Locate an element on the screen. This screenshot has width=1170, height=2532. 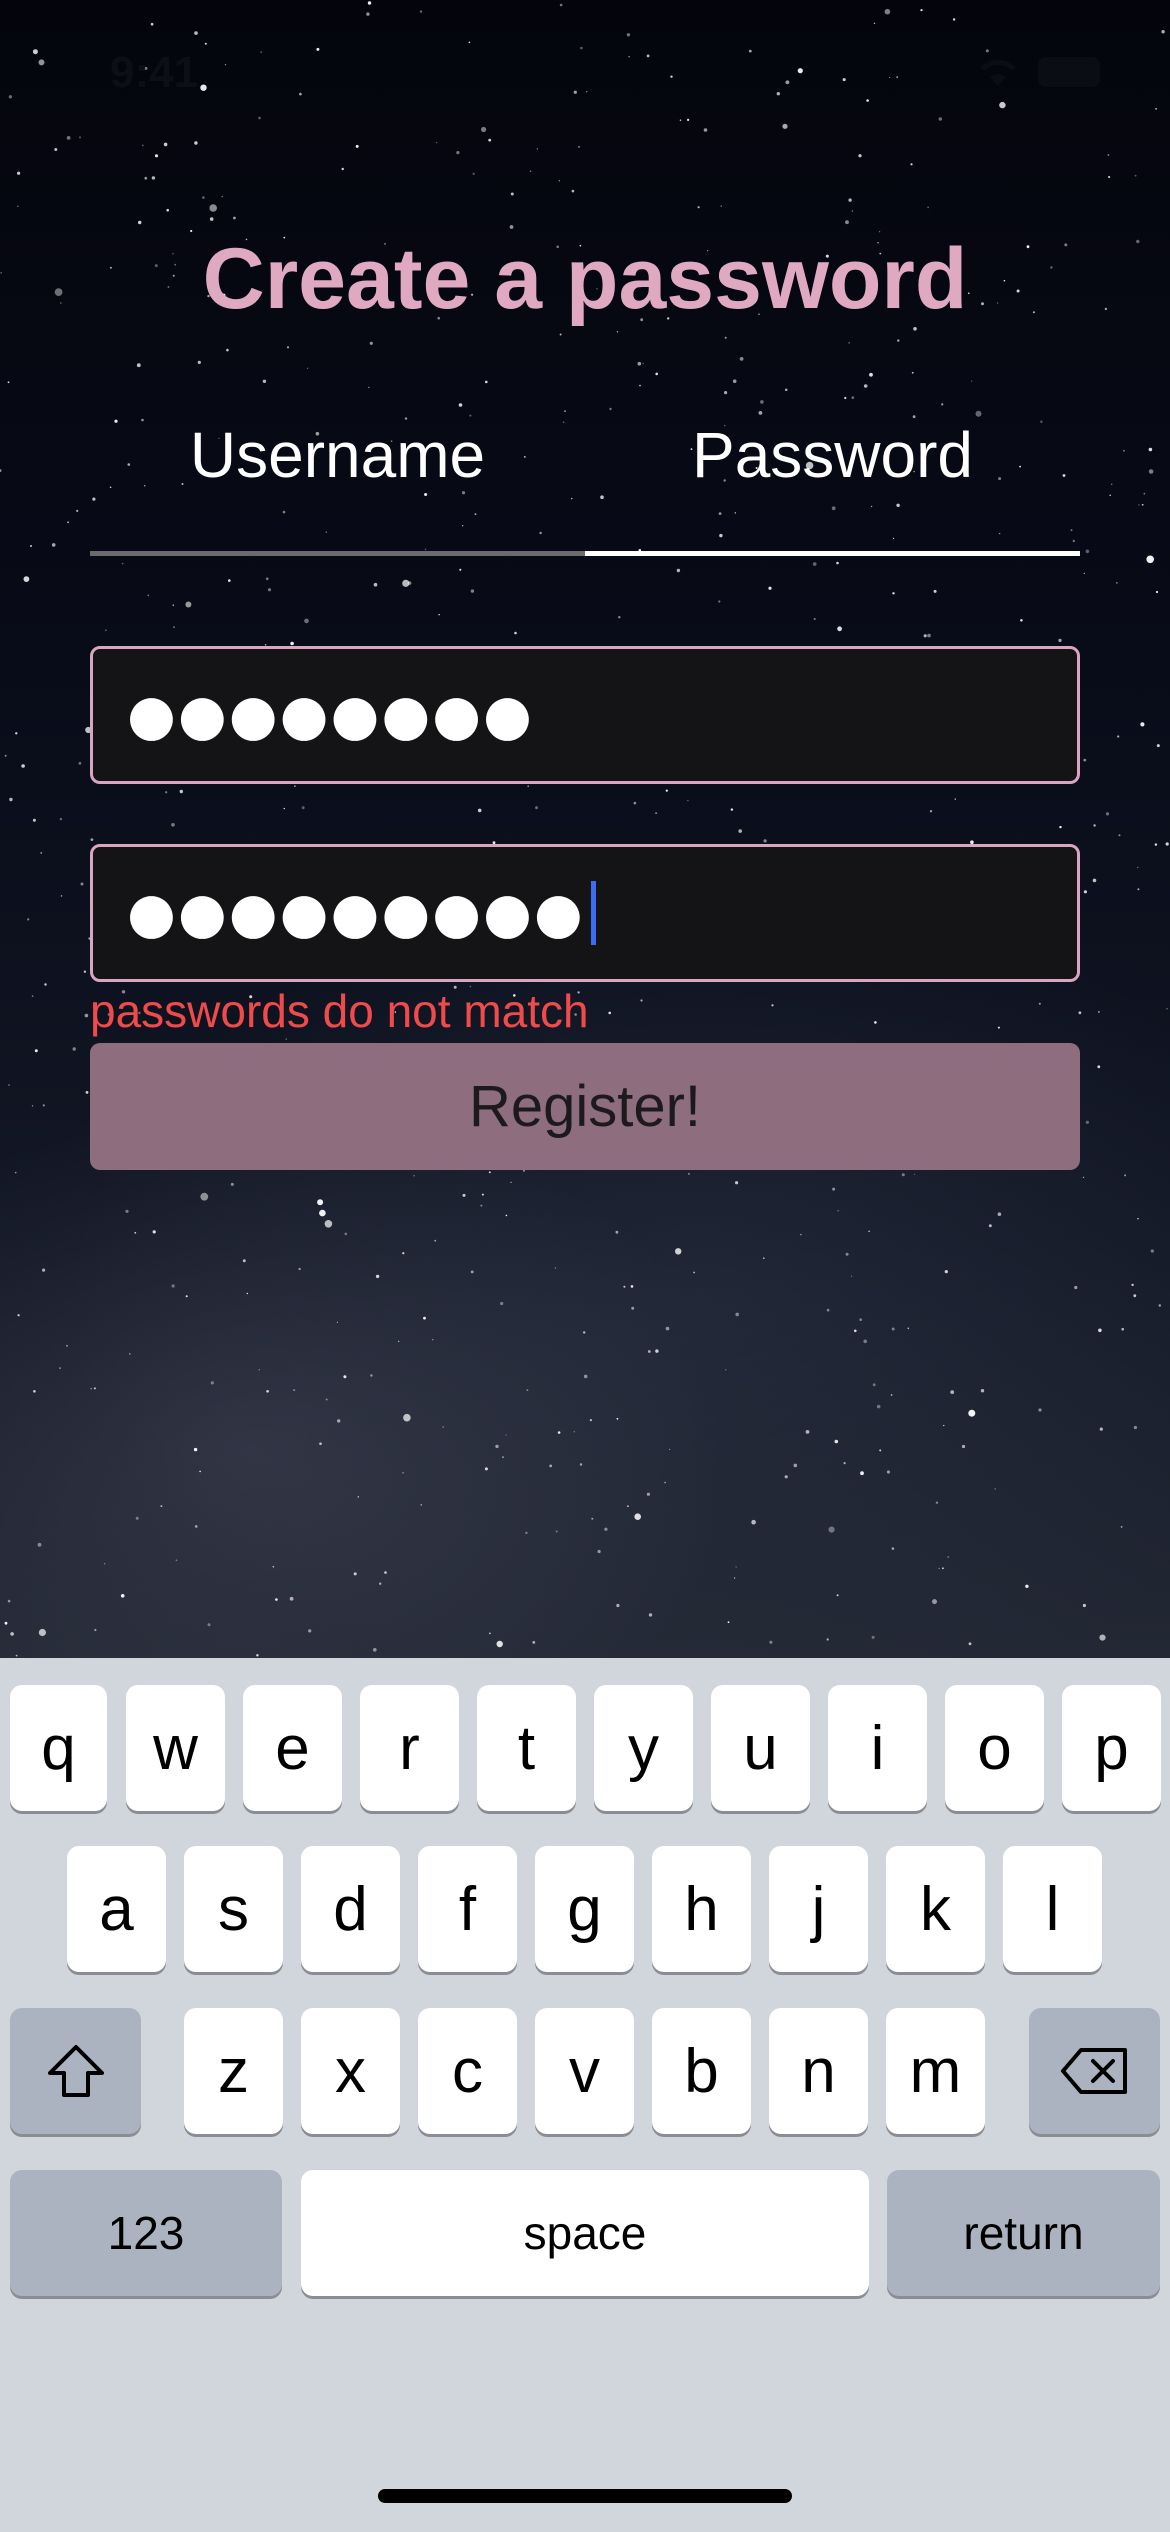
numbers-key: 123 is located at coordinates (146, 2233).